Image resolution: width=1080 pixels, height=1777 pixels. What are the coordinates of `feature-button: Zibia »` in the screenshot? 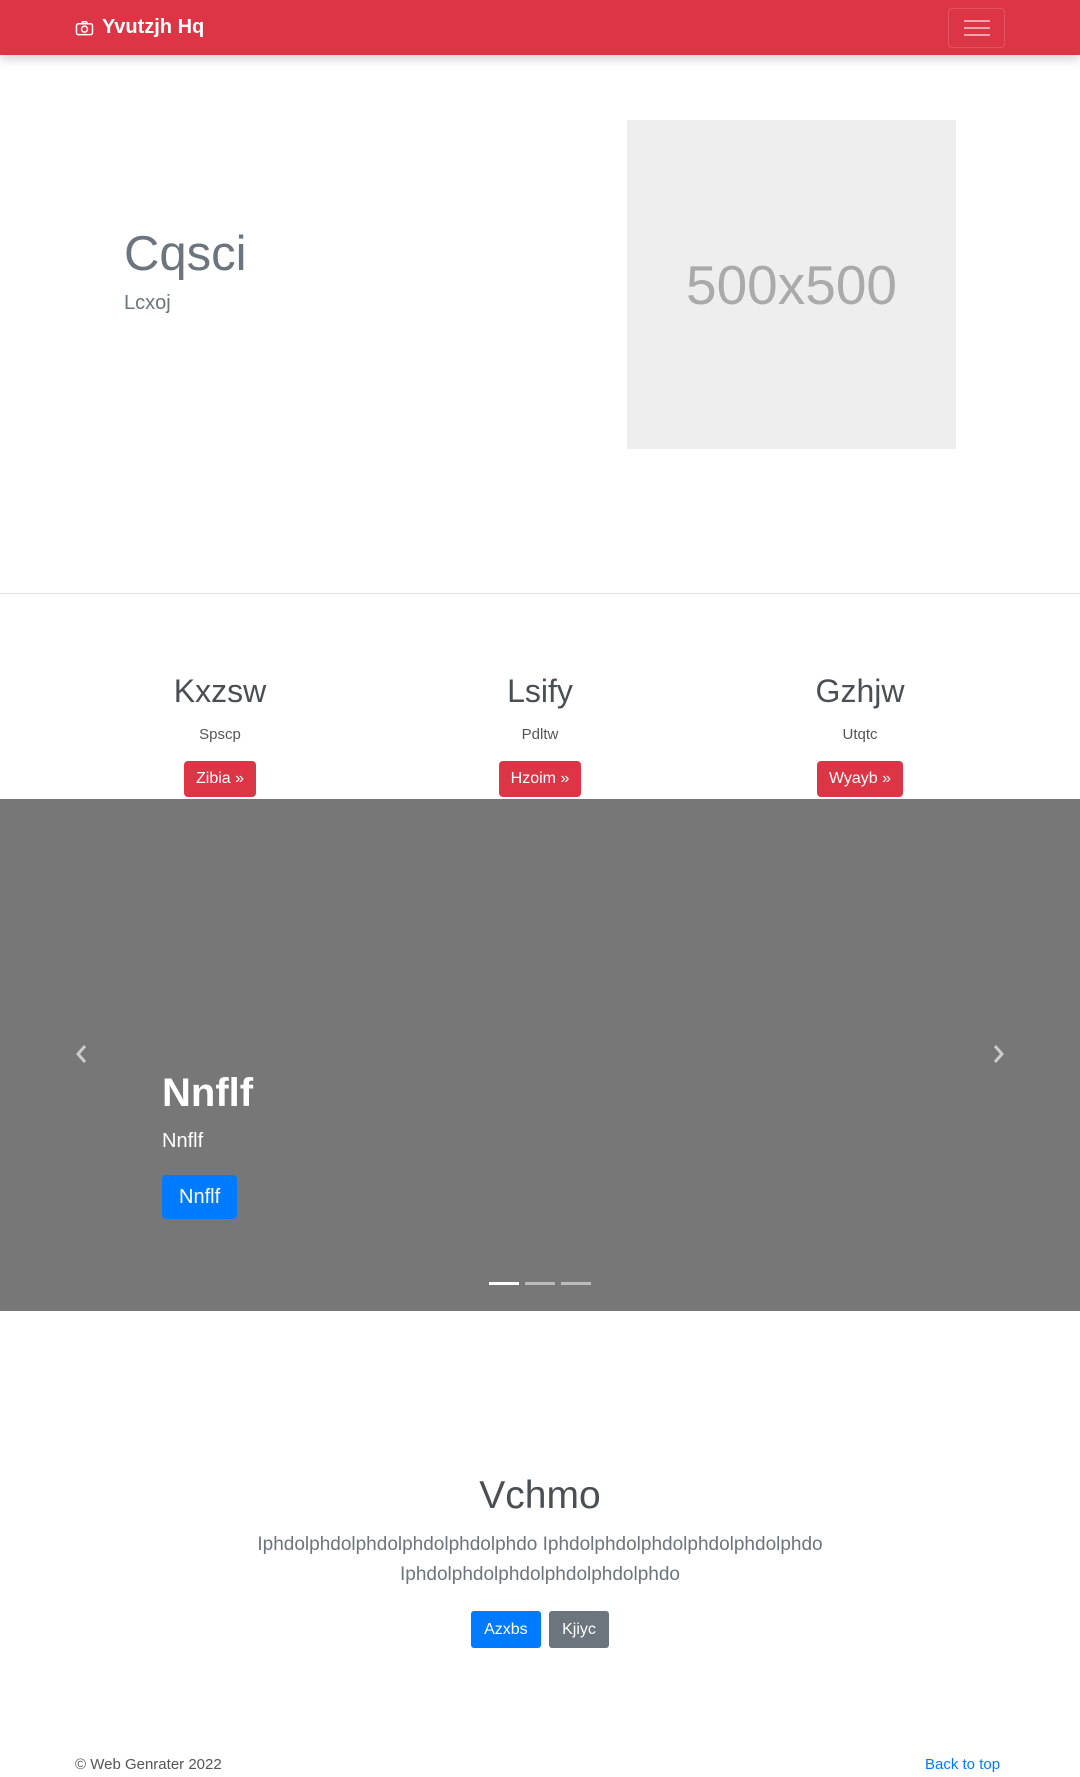 It's located at (220, 779).